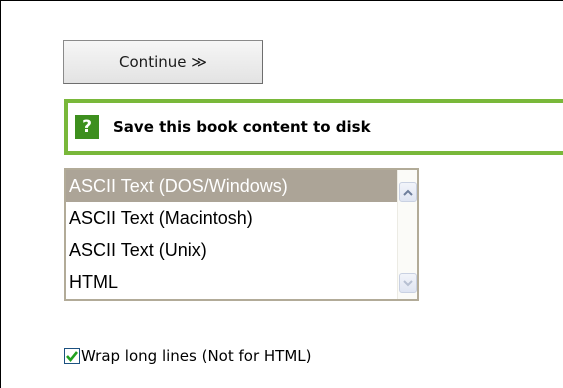 This screenshot has width=563, height=388. What do you see at coordinates (407, 234) in the screenshot?
I see `listbox-scrollbar` at bounding box center [407, 234].